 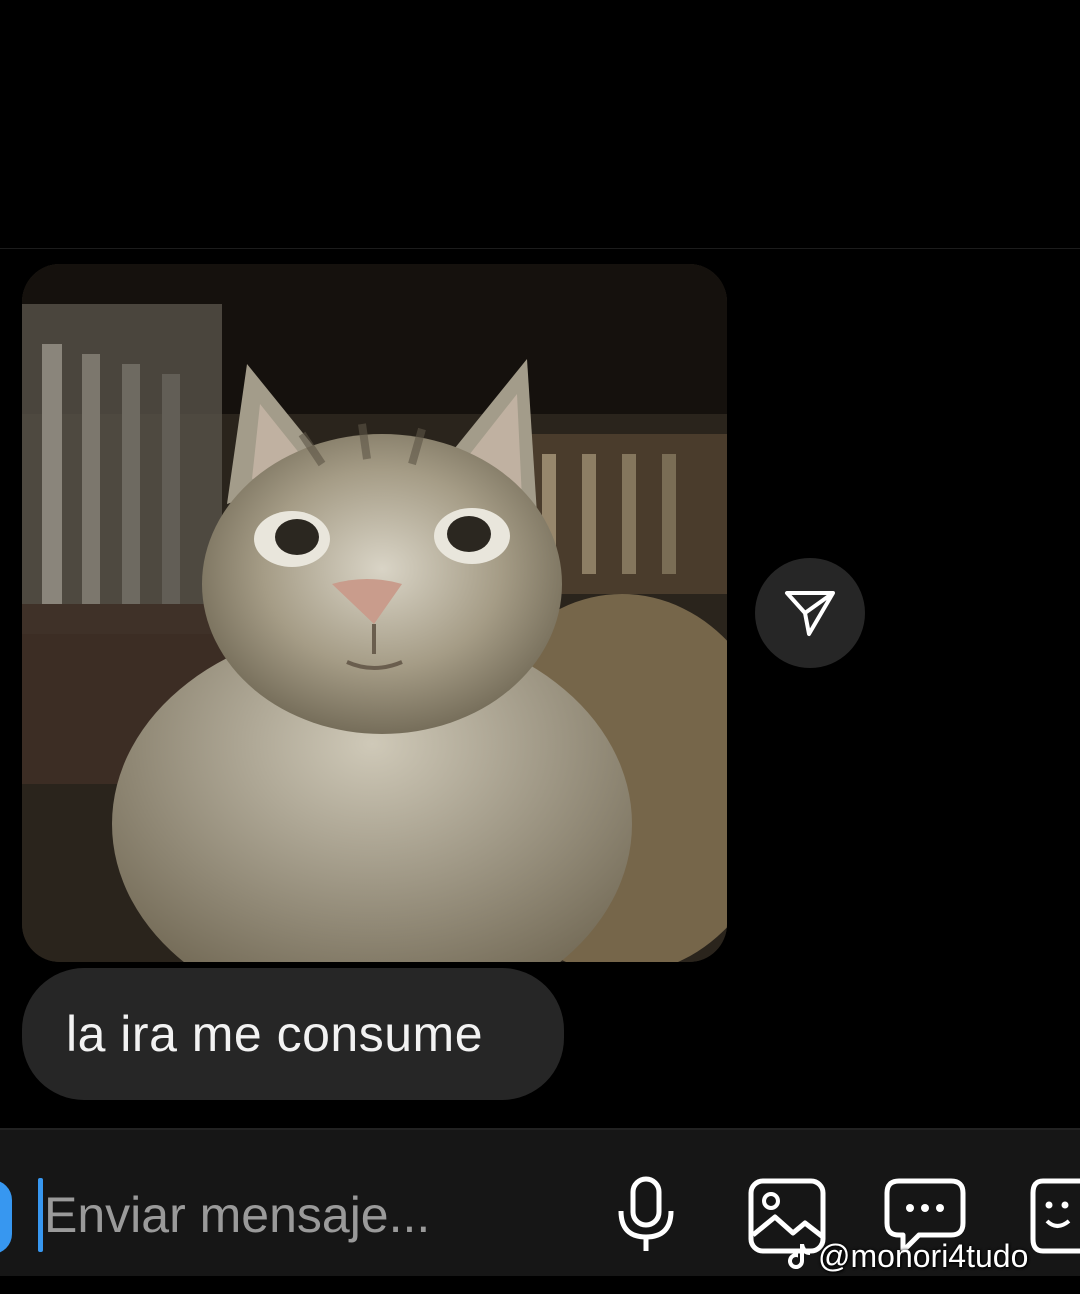 I want to click on voice-message-button, so click(x=646, y=1215).